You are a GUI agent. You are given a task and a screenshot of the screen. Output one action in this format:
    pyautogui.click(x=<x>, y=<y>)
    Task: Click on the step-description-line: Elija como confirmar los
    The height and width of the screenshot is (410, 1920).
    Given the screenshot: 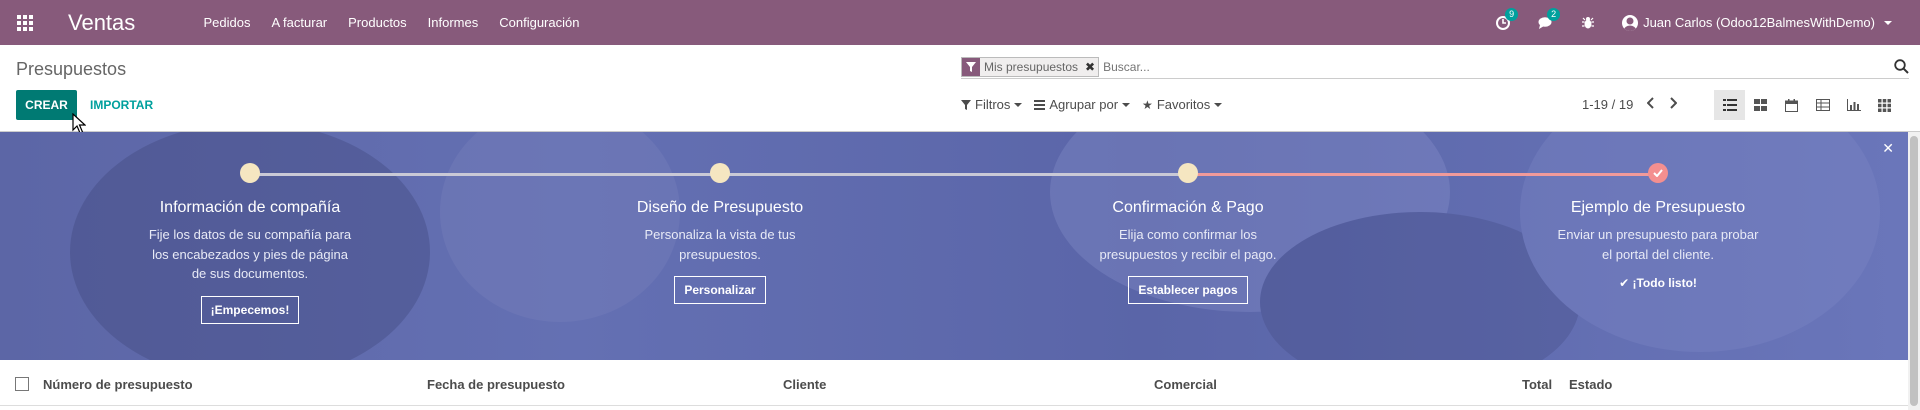 What is the action you would take?
    pyautogui.click(x=1188, y=234)
    